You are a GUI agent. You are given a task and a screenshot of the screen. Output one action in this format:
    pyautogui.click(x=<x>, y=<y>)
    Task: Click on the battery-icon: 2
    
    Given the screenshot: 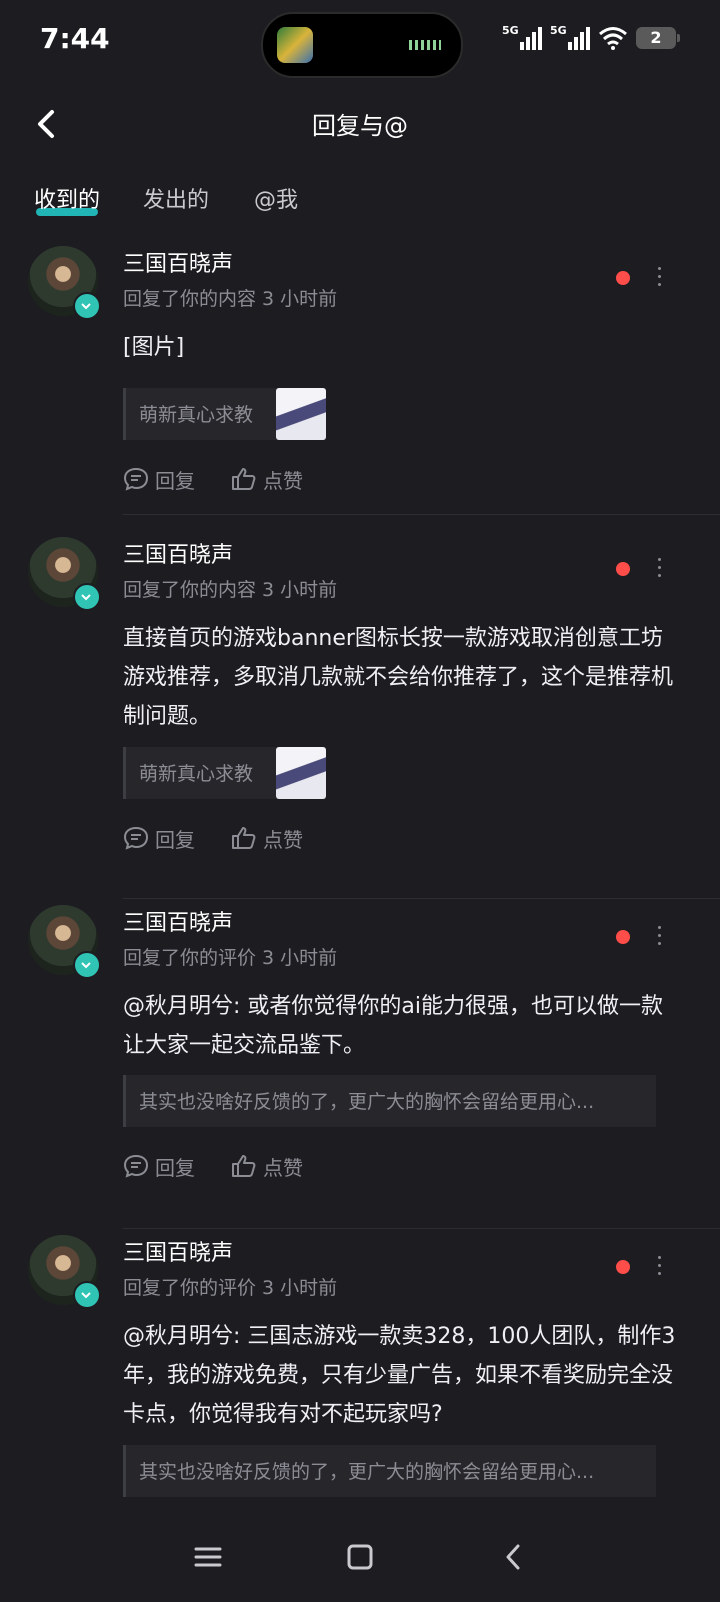 What is the action you would take?
    pyautogui.click(x=658, y=38)
    